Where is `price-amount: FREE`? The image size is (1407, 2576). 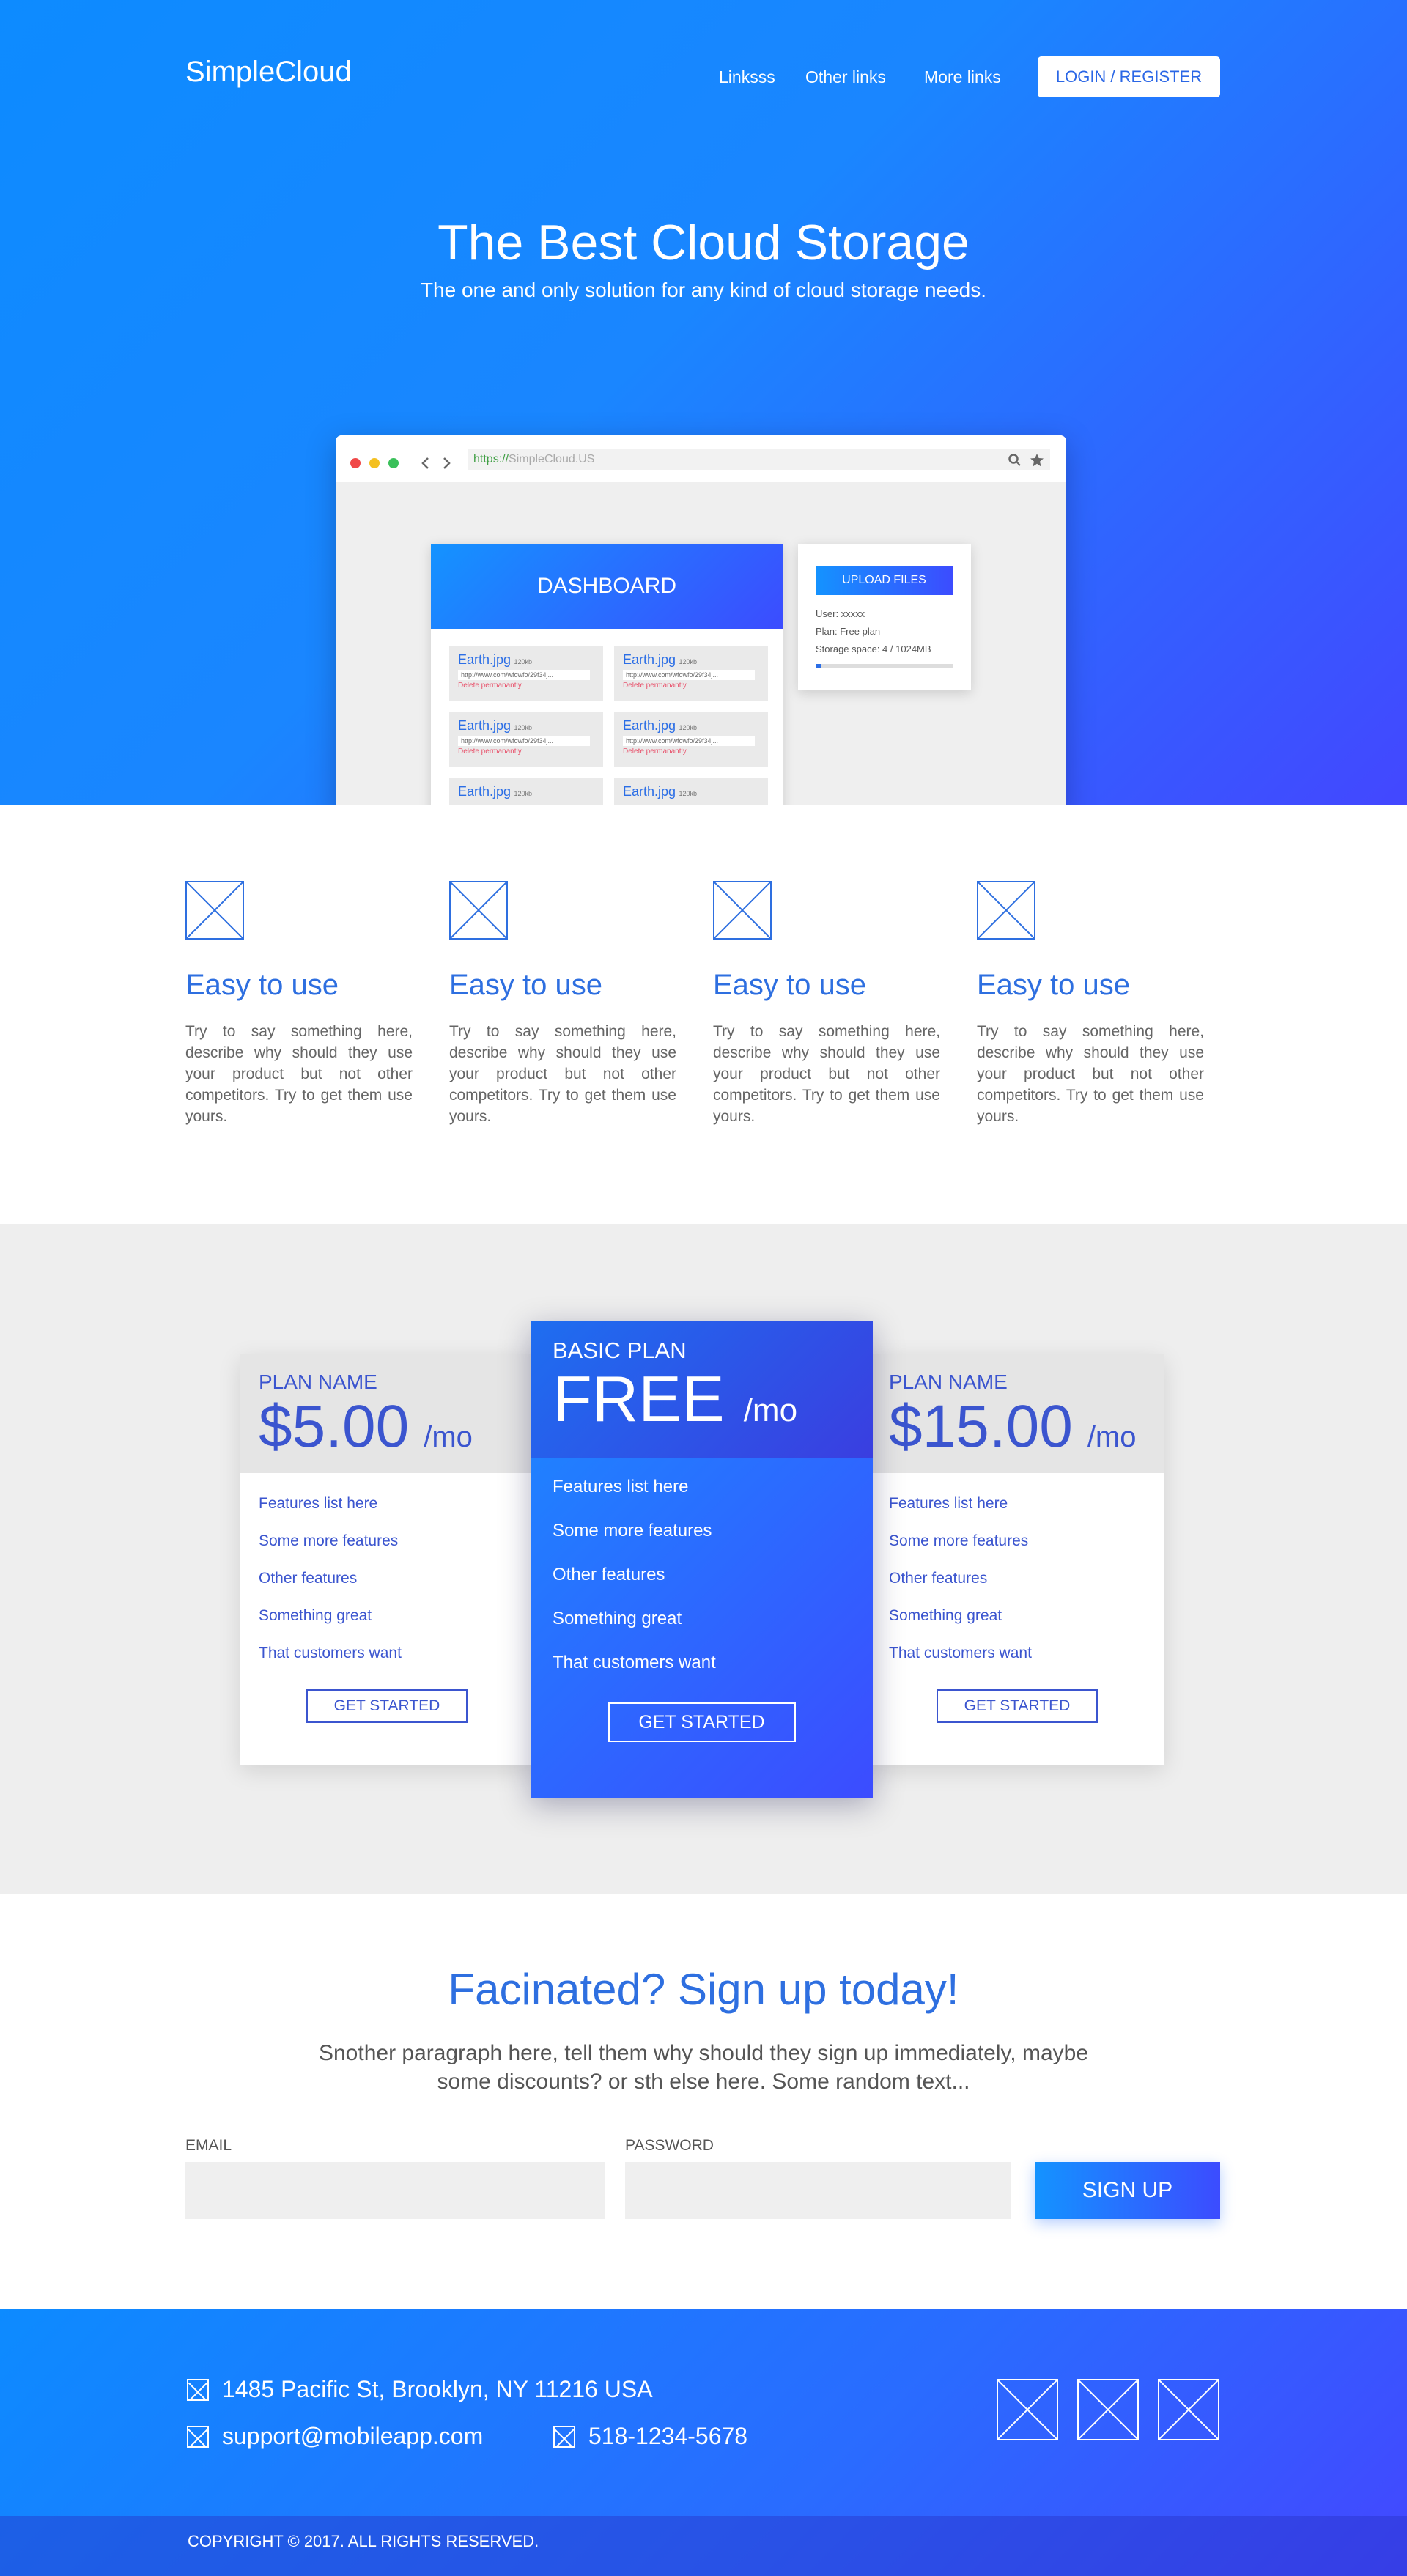 price-amount: FREE is located at coordinates (639, 1398).